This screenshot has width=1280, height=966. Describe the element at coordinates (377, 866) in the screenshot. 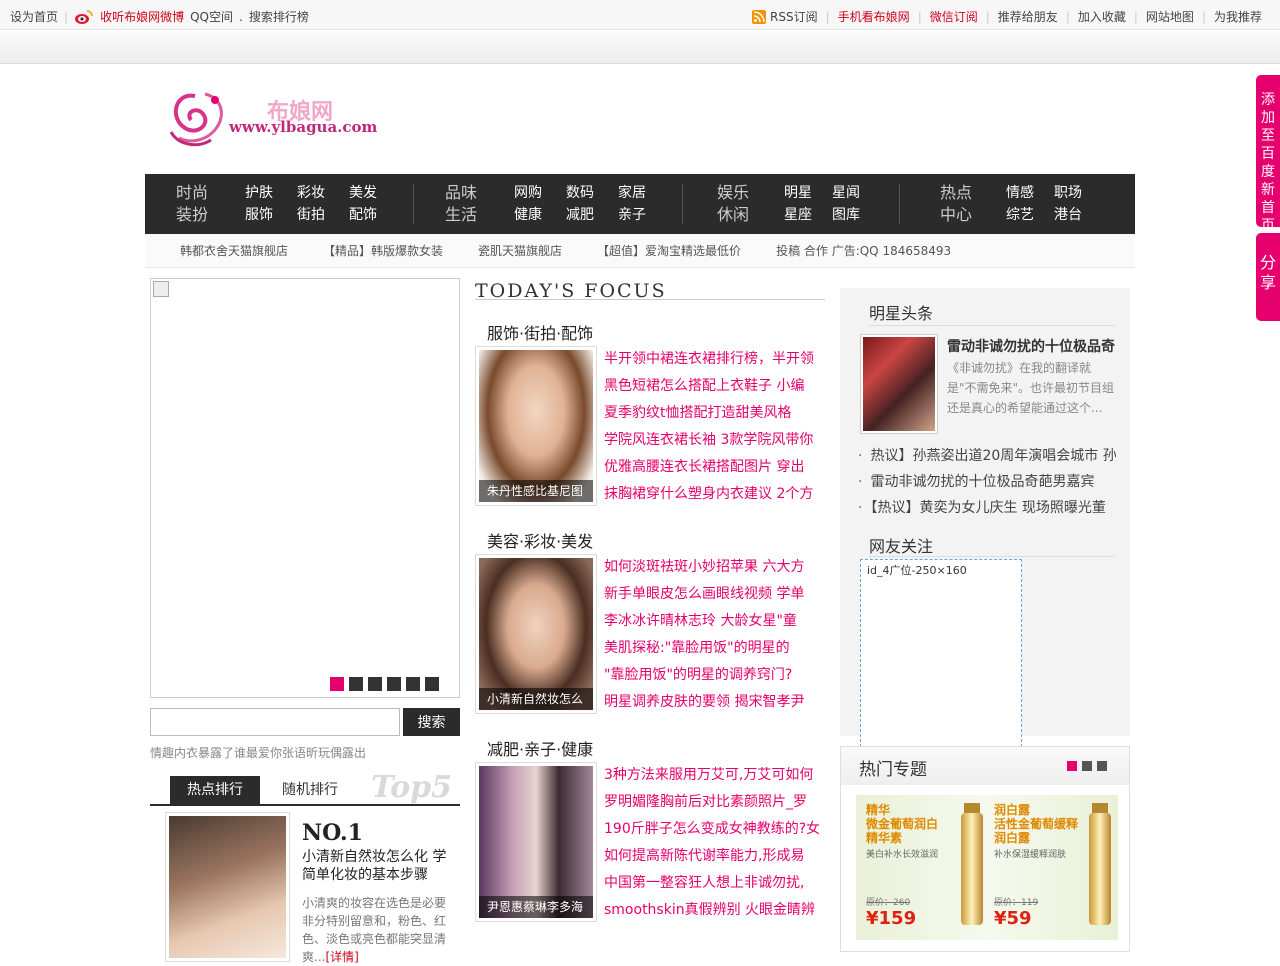

I see `rank-item-title: 小清新自然妆怎么化 学简单化妆的基本步骤` at that location.